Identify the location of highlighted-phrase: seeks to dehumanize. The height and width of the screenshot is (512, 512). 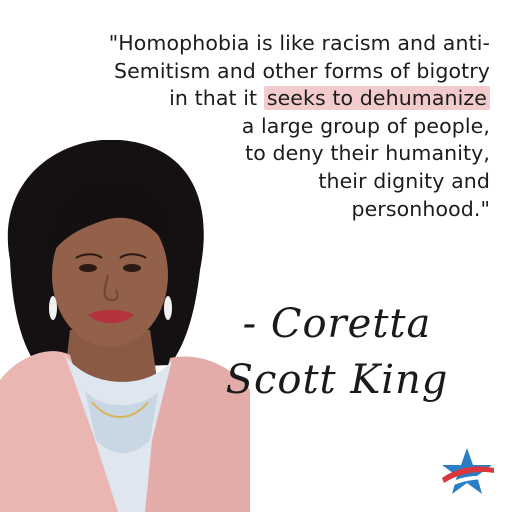
(376, 98).